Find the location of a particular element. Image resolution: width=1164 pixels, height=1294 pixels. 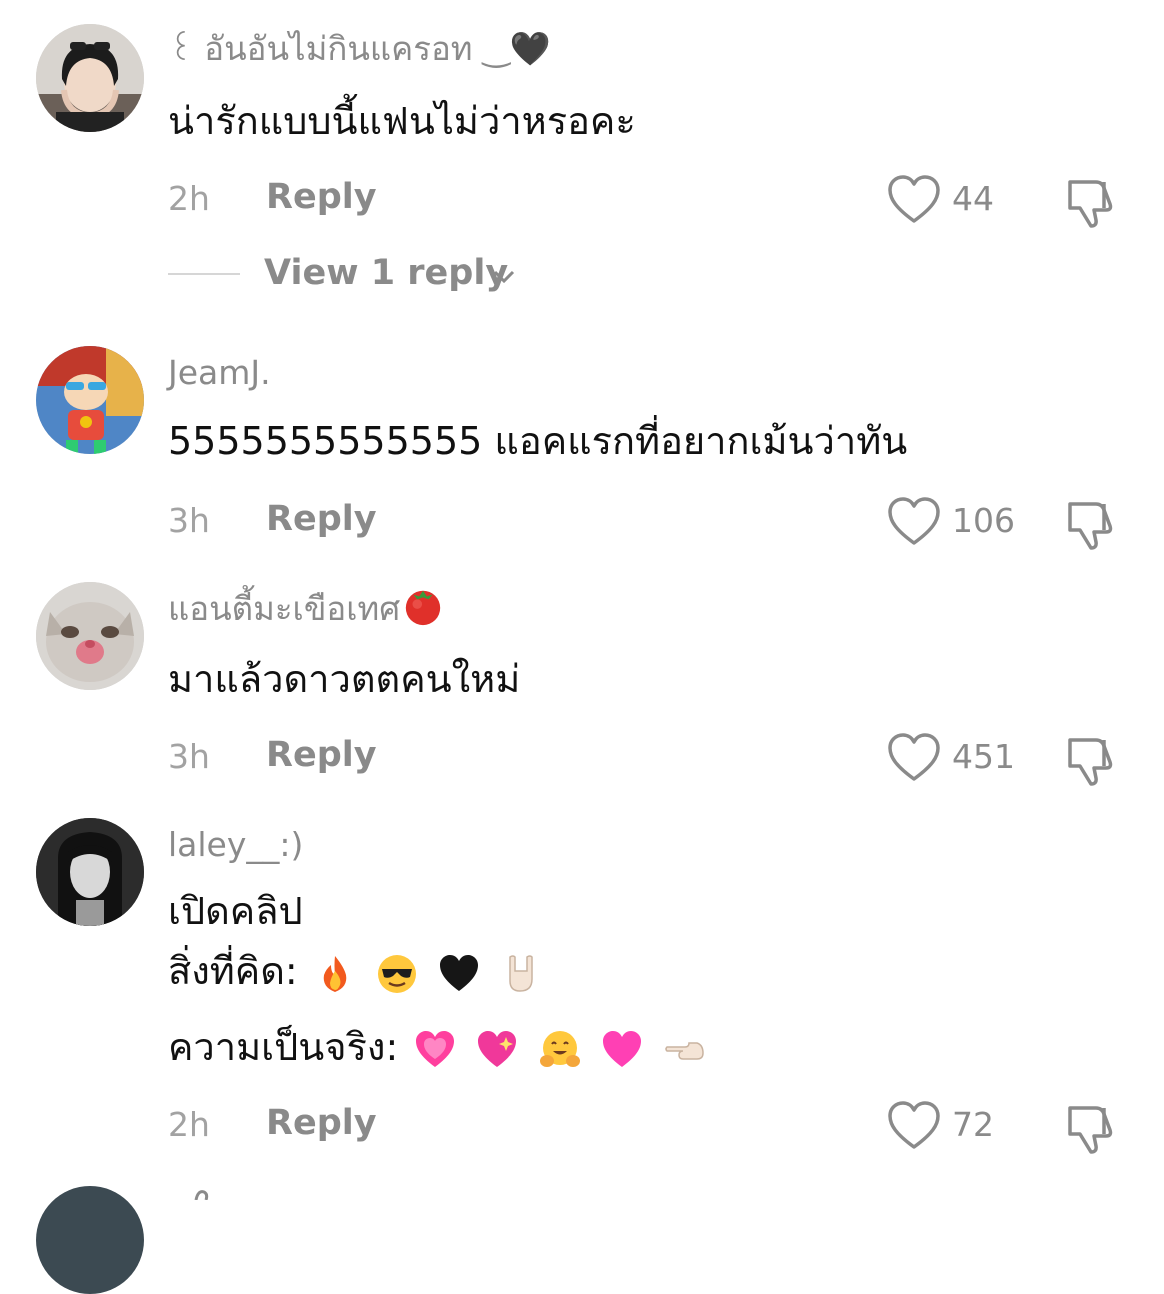

black-heart-icon is located at coordinates (459, 974).